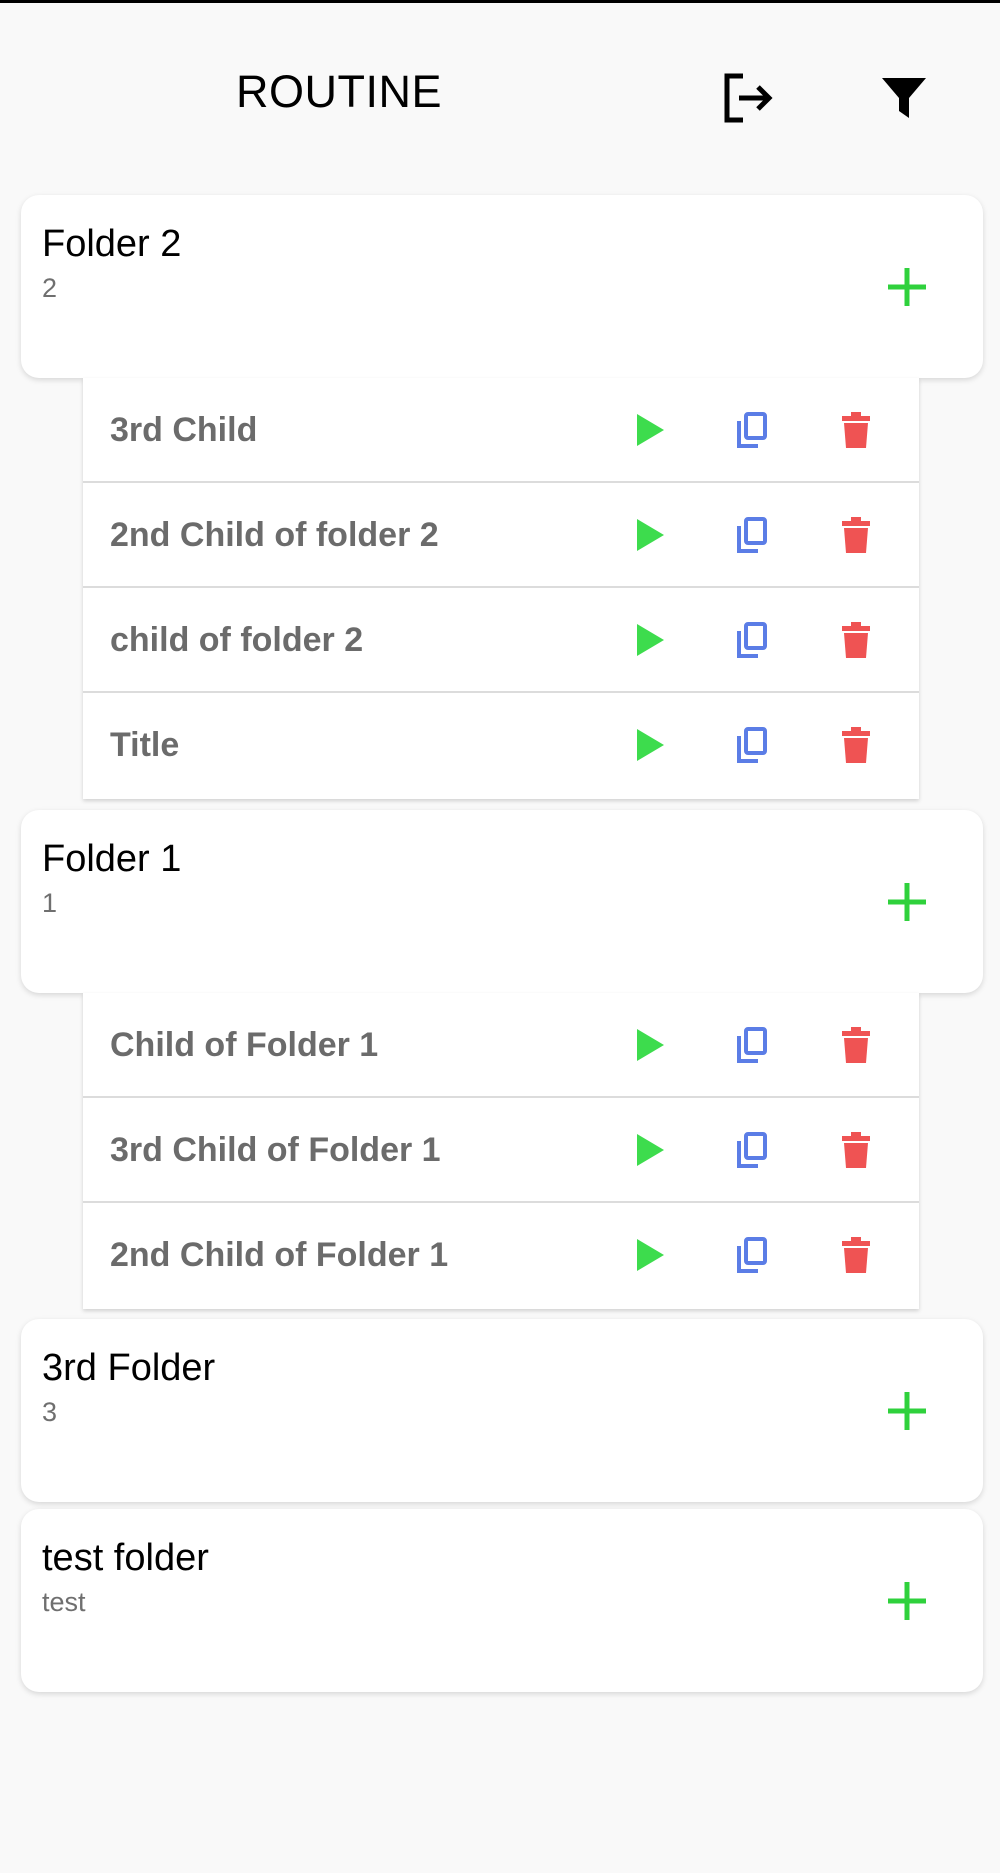 The image size is (1000, 1873). What do you see at coordinates (64, 1602) in the screenshot?
I see `folder-description: test` at bounding box center [64, 1602].